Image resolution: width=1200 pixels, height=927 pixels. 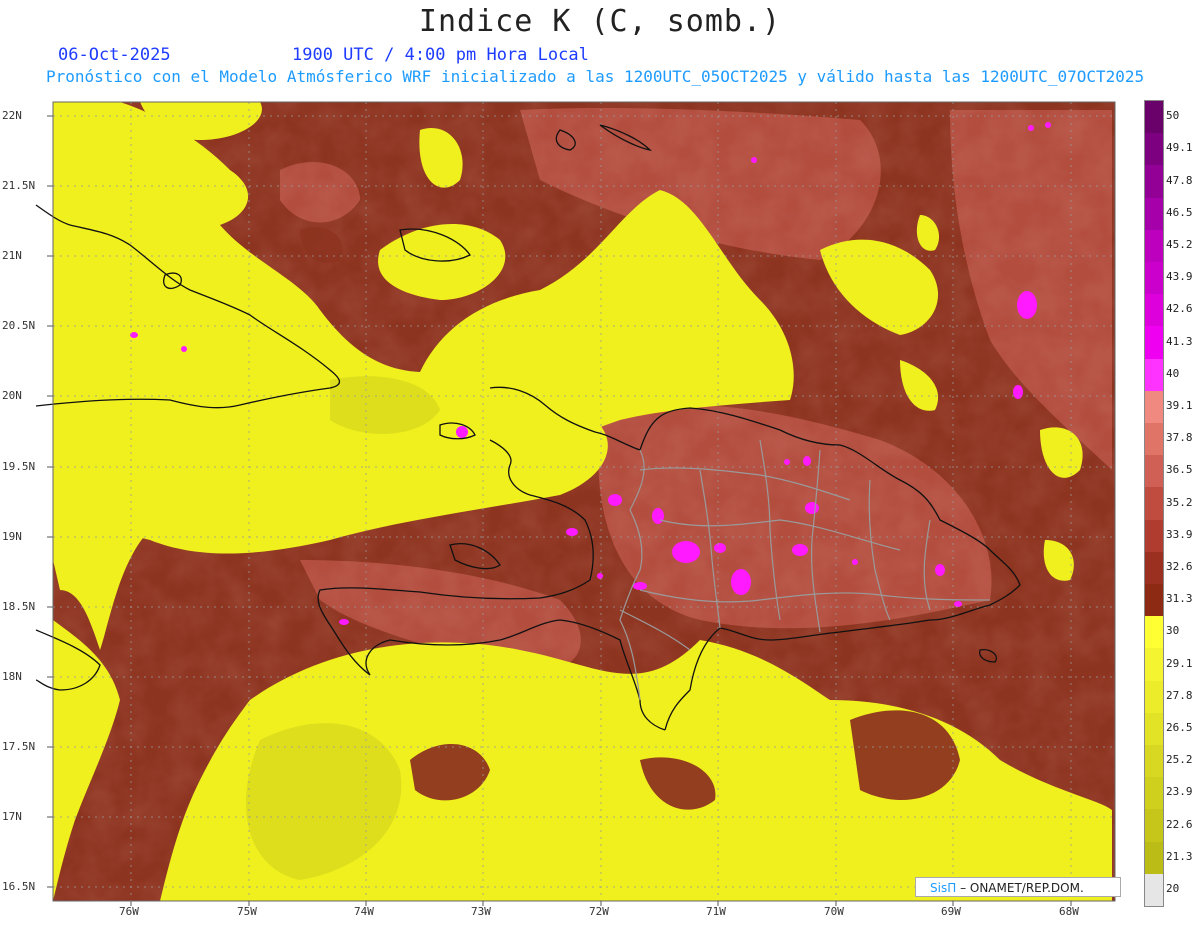 I want to click on legend-label: 30, so click(x=1173, y=631).